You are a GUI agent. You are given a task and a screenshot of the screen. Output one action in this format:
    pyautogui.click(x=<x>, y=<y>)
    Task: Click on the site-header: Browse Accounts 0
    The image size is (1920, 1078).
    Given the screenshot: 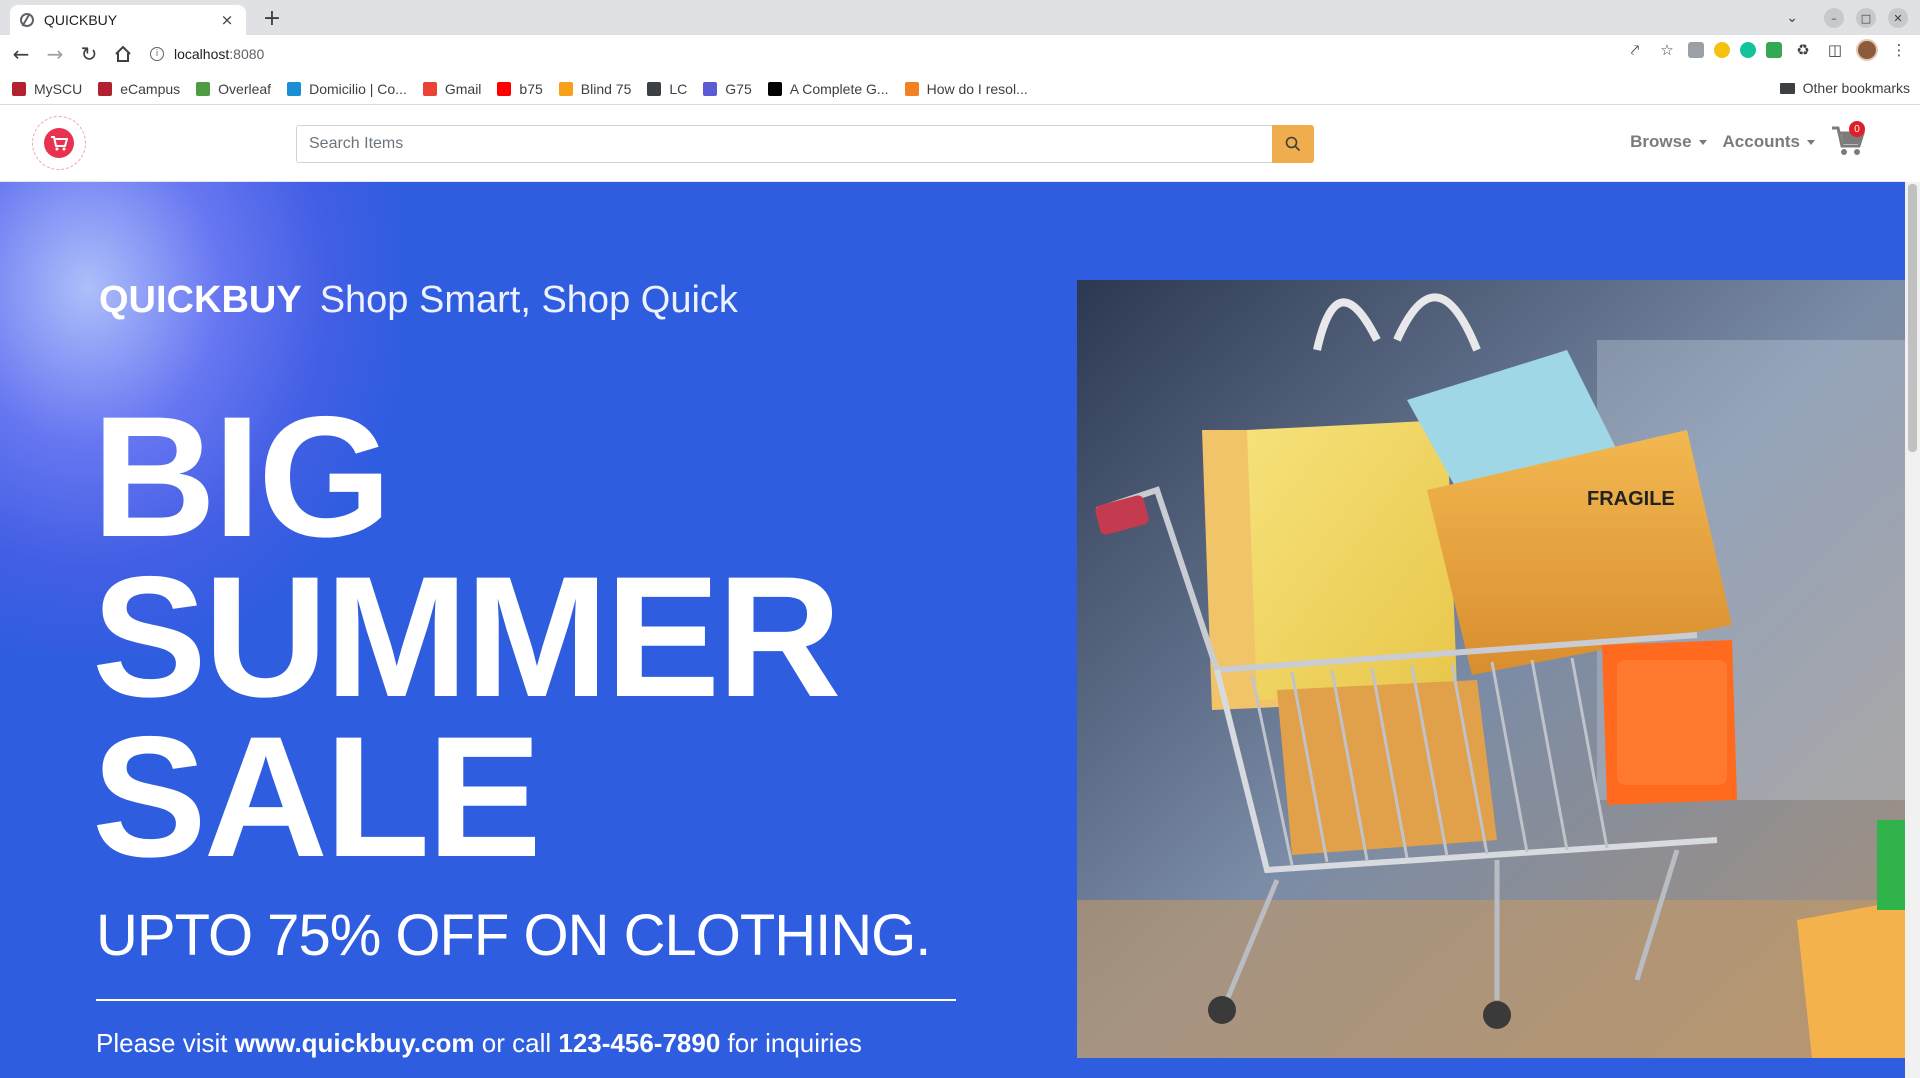 What is the action you would take?
    pyautogui.click(x=952, y=143)
    